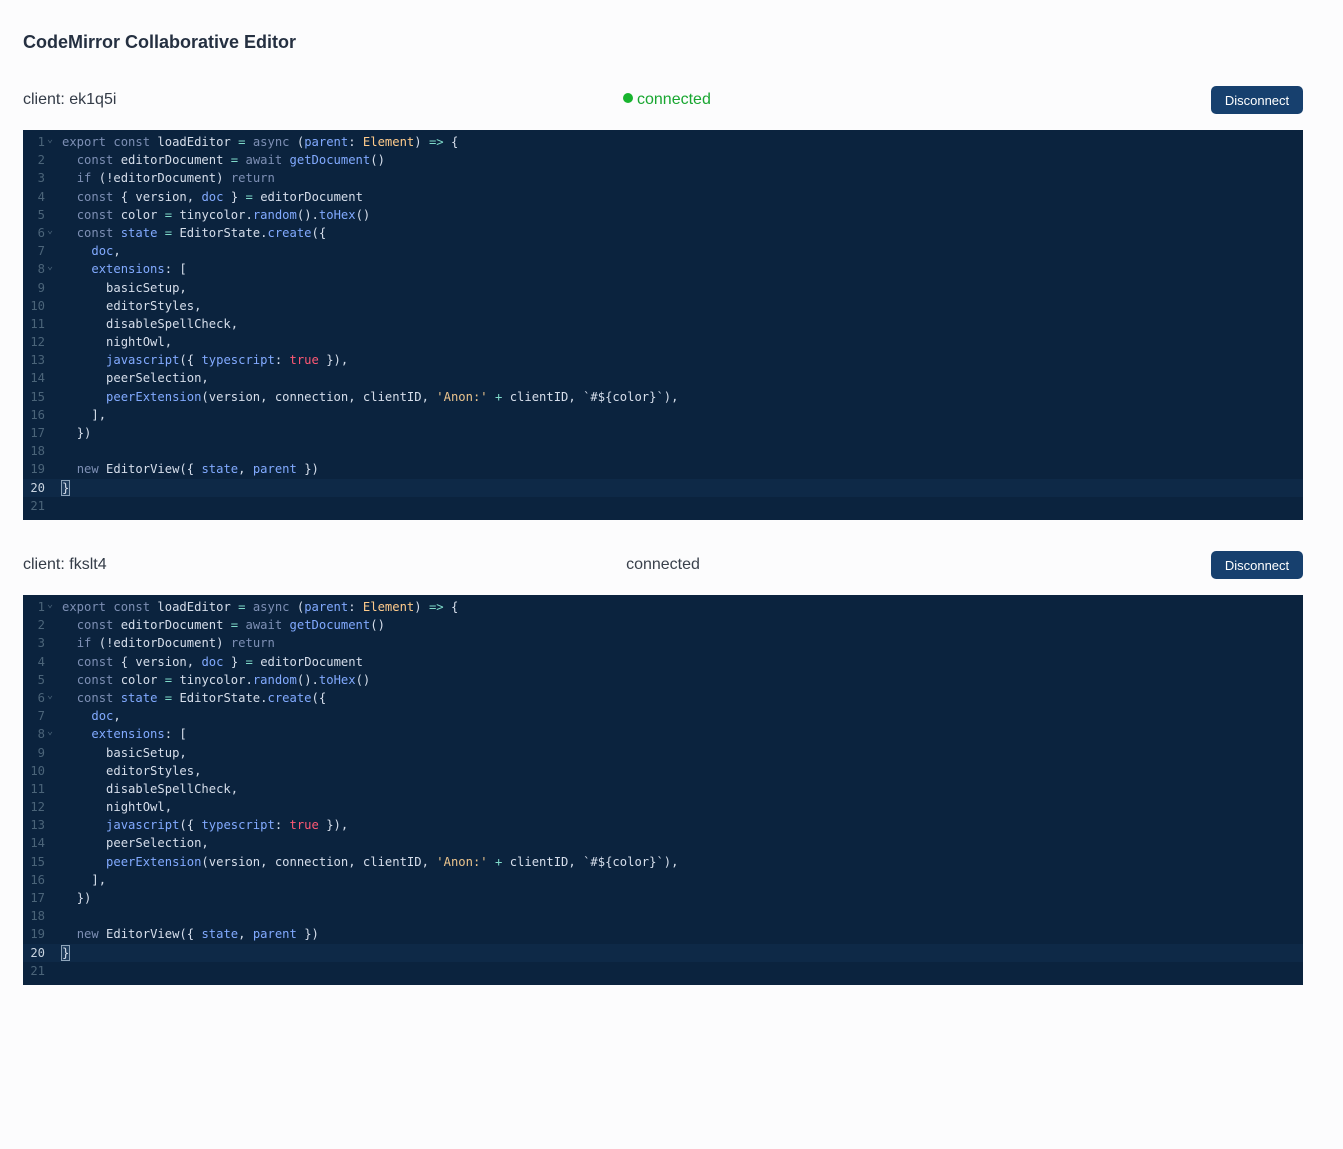  What do you see at coordinates (37, 807) in the screenshot?
I see `line-number: 12` at bounding box center [37, 807].